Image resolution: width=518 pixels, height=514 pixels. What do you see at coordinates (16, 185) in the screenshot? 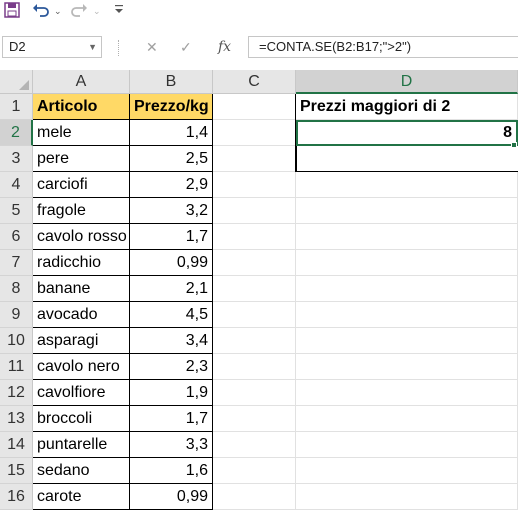
I see `row-header: 4` at bounding box center [16, 185].